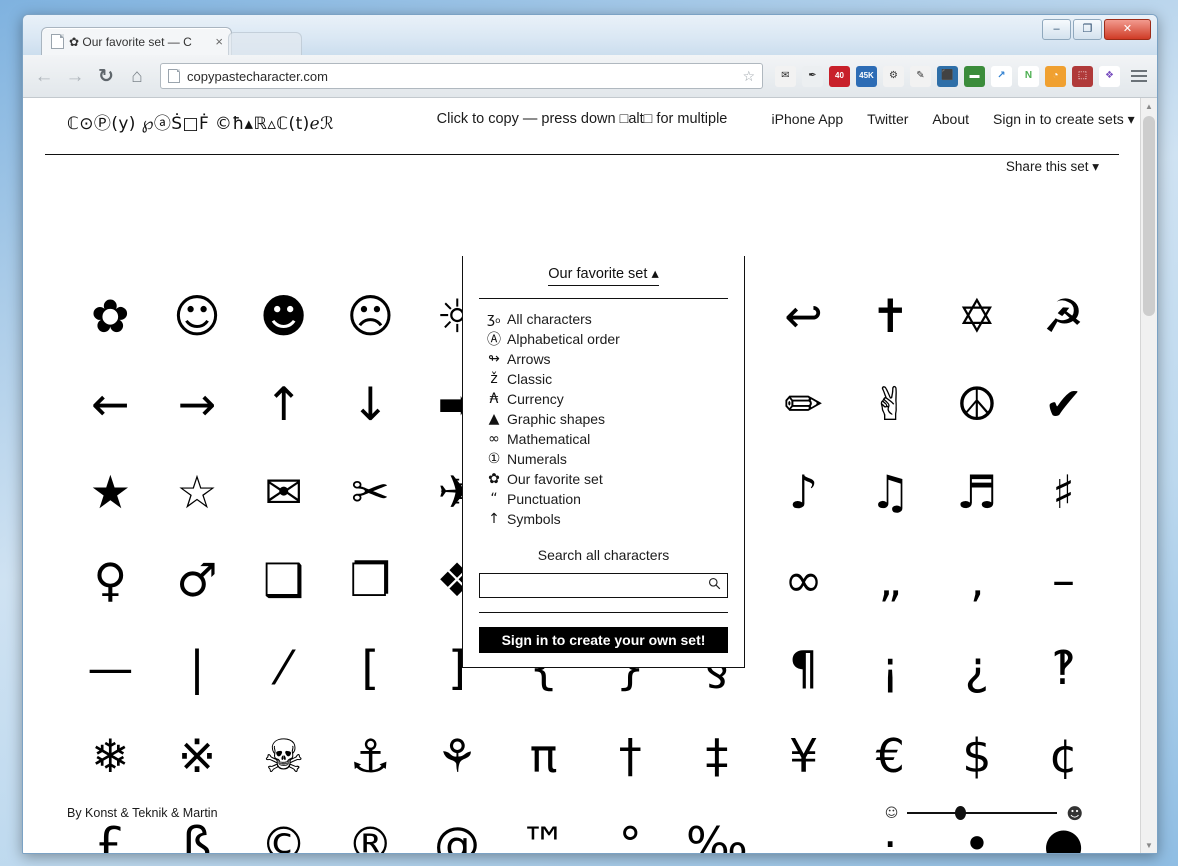 The width and height of the screenshot is (1178, 866). What do you see at coordinates (1063, 668) in the screenshot?
I see `character-interrobang: ‽` at bounding box center [1063, 668].